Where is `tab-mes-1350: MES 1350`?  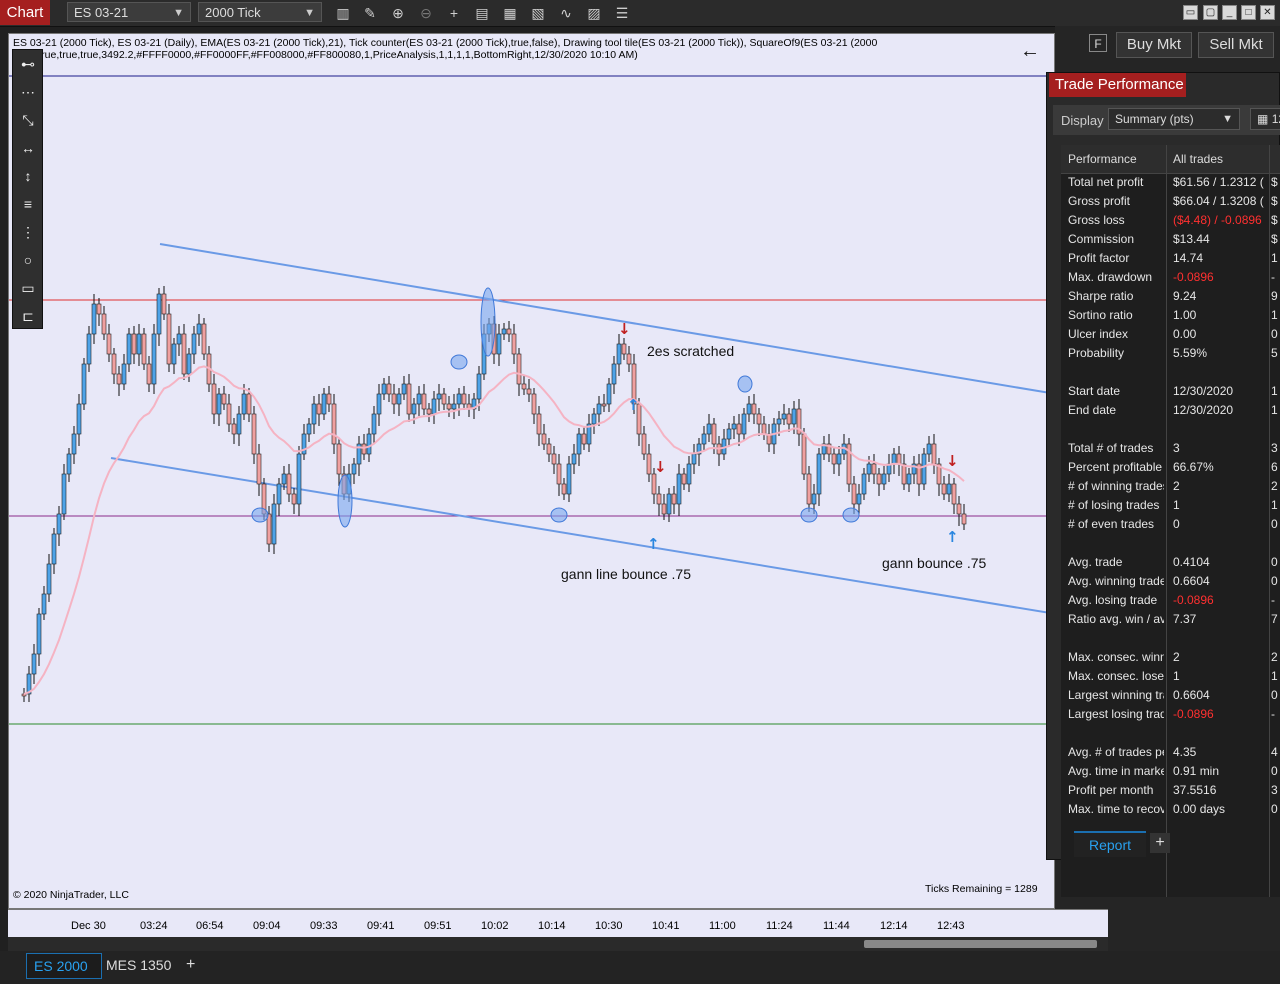
tab-mes-1350: MES 1350 is located at coordinates (138, 965).